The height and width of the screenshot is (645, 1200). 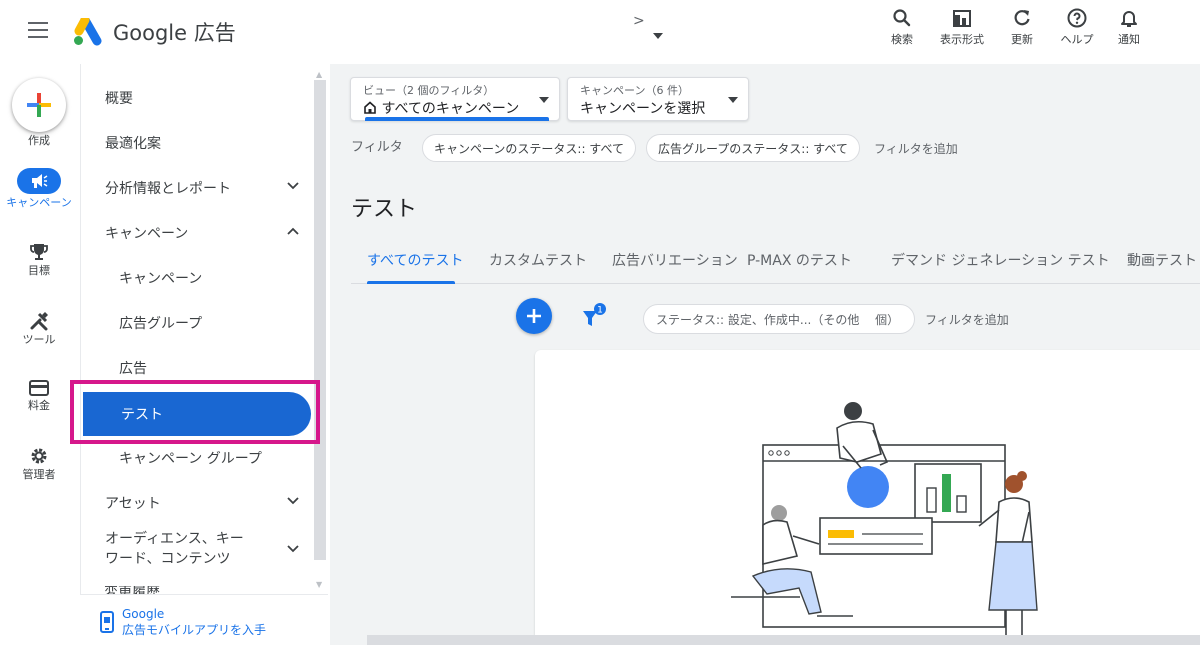 What do you see at coordinates (370, 107) in the screenshot?
I see `home-icon` at bounding box center [370, 107].